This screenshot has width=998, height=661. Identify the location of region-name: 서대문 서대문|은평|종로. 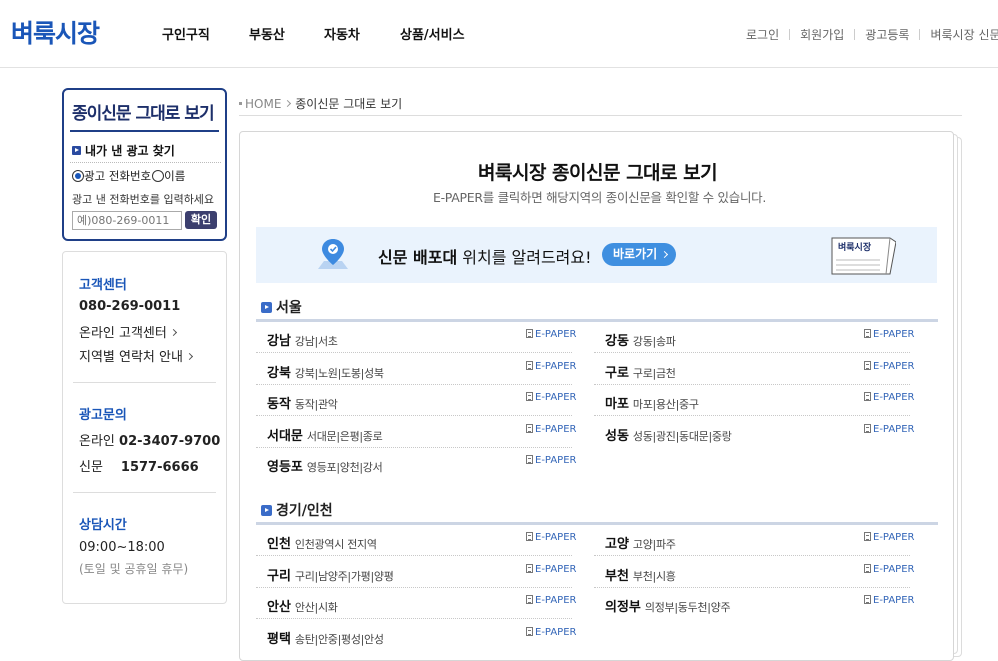
(325, 434).